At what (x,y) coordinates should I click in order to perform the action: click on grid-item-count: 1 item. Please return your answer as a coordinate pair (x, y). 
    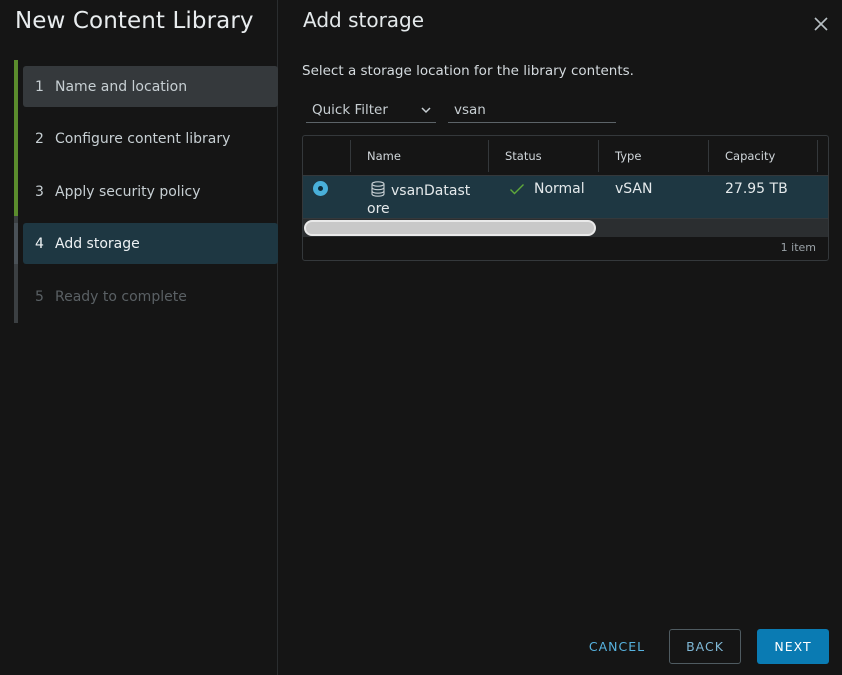
    Looking at the image, I should click on (798, 247).